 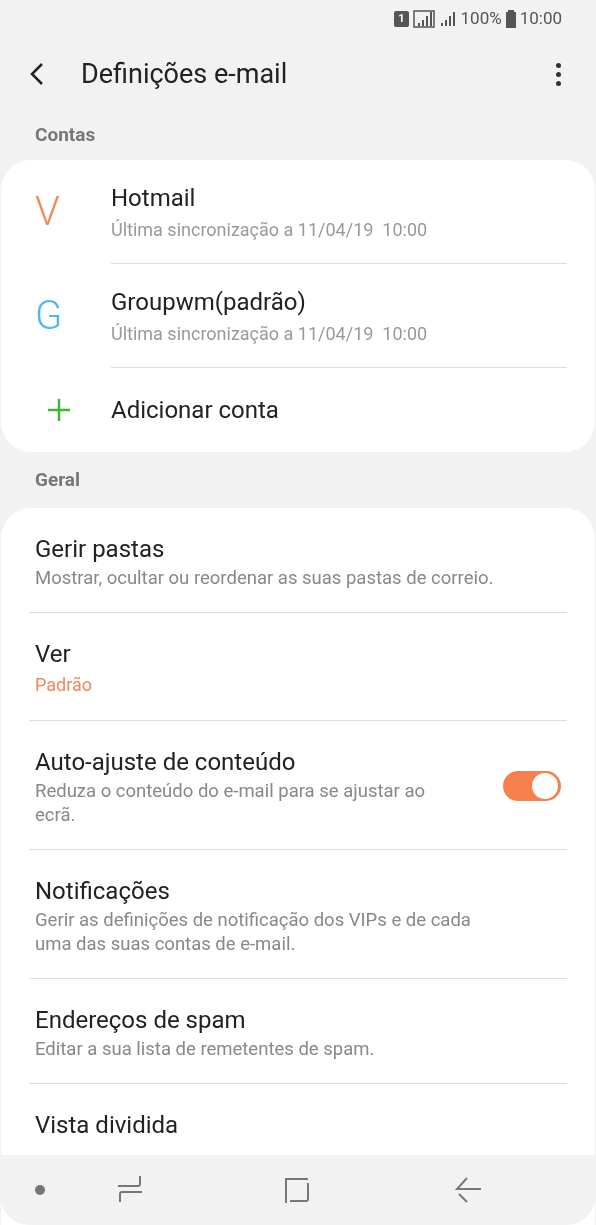 I want to click on sim-badge: 1, so click(x=401, y=19).